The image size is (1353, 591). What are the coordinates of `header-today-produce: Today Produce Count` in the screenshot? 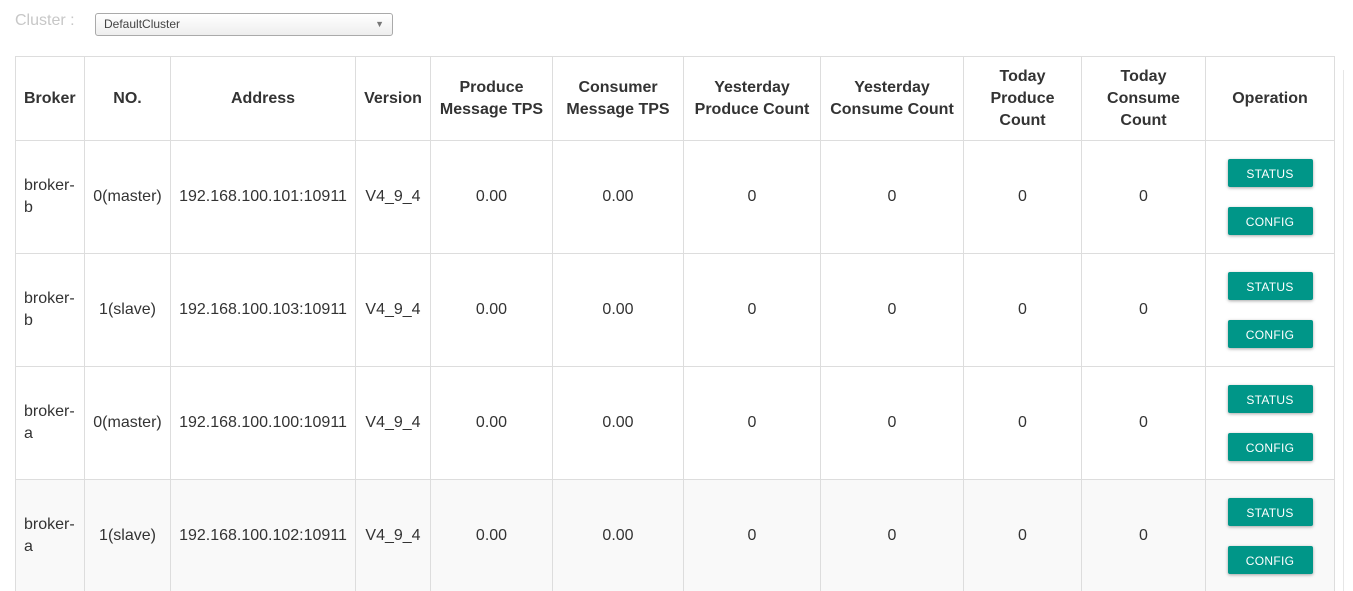 It's located at (1022, 98).